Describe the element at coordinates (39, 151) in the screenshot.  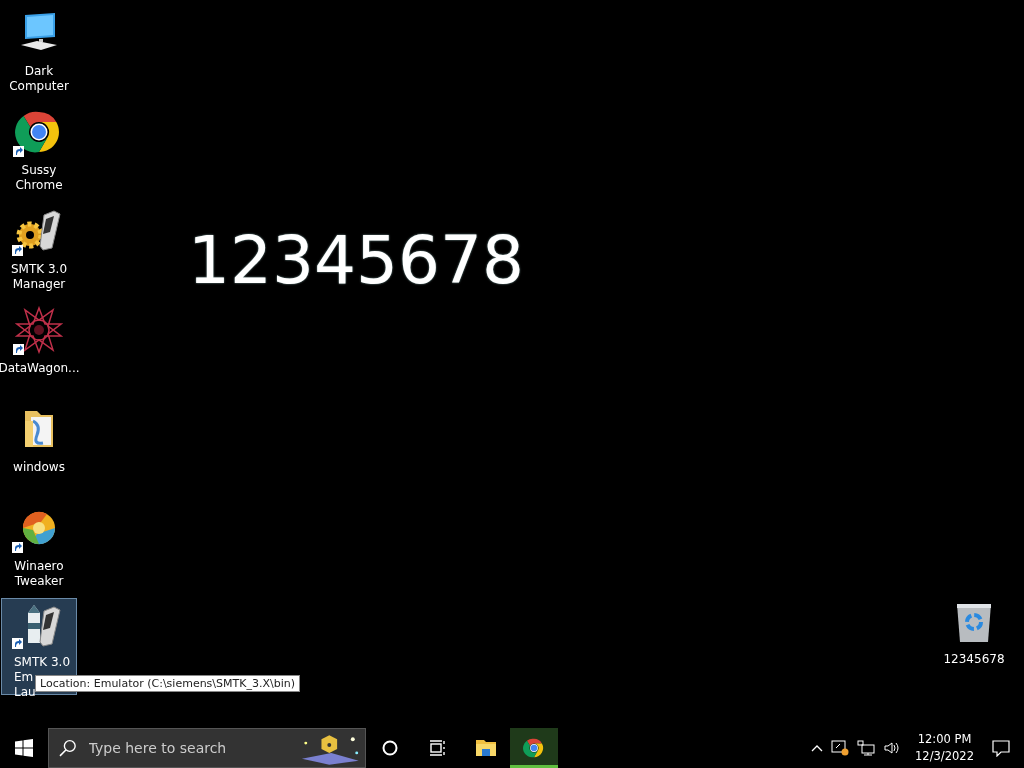
I see `desktop-icon: Sussy Chrome` at that location.